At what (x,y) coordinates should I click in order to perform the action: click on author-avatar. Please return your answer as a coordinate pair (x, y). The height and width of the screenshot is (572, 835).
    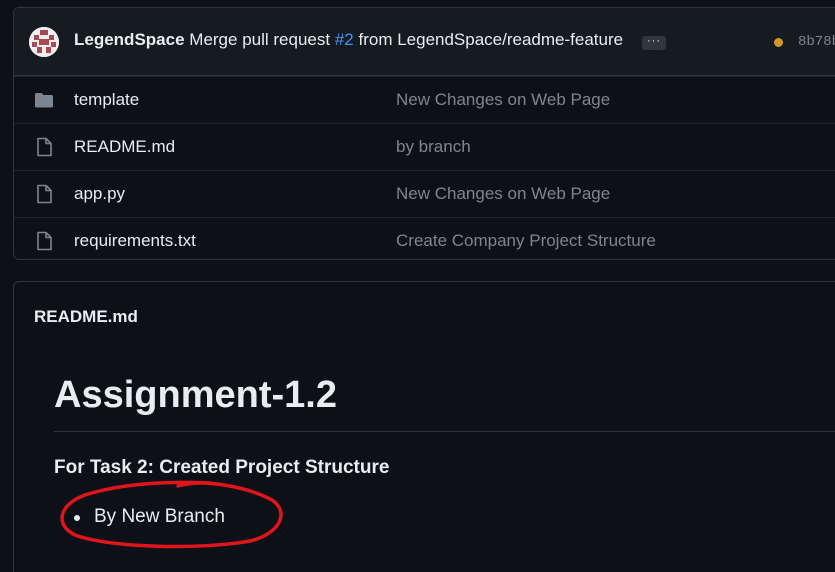
    Looking at the image, I should click on (44, 42).